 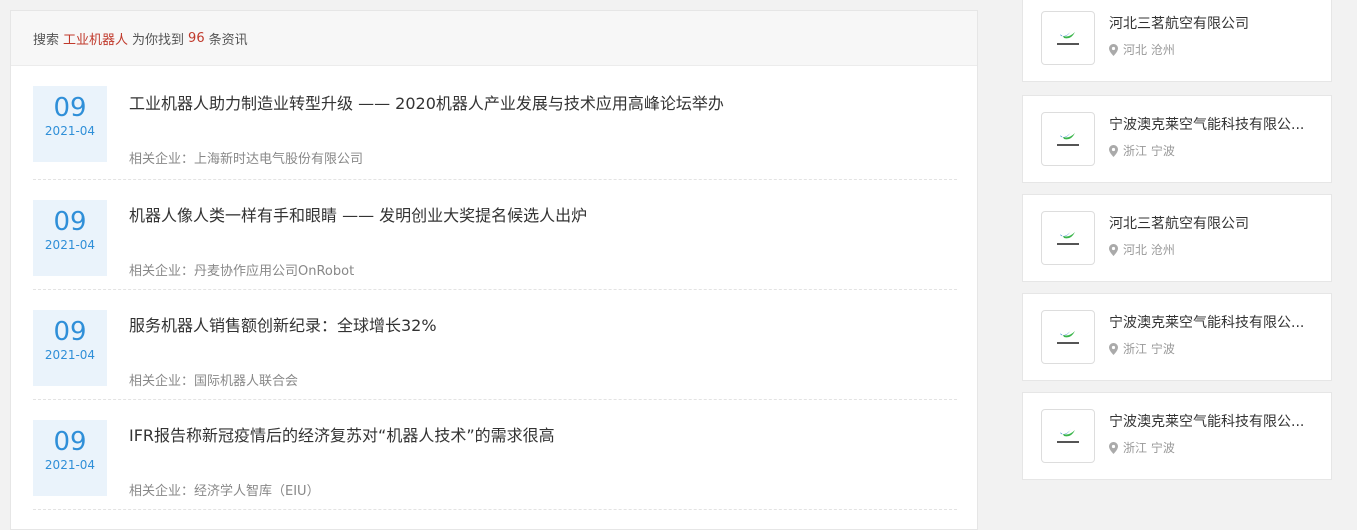 I want to click on search-prefix: 搜索, so click(x=46, y=40).